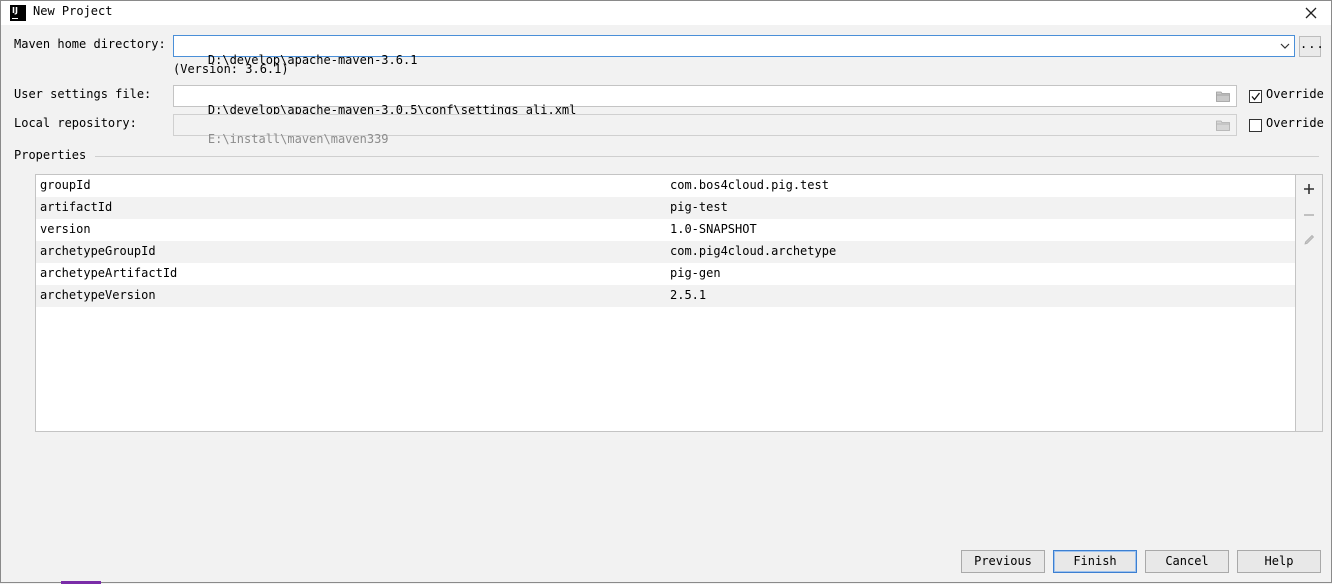  I want to click on close-button, so click(1311, 13).